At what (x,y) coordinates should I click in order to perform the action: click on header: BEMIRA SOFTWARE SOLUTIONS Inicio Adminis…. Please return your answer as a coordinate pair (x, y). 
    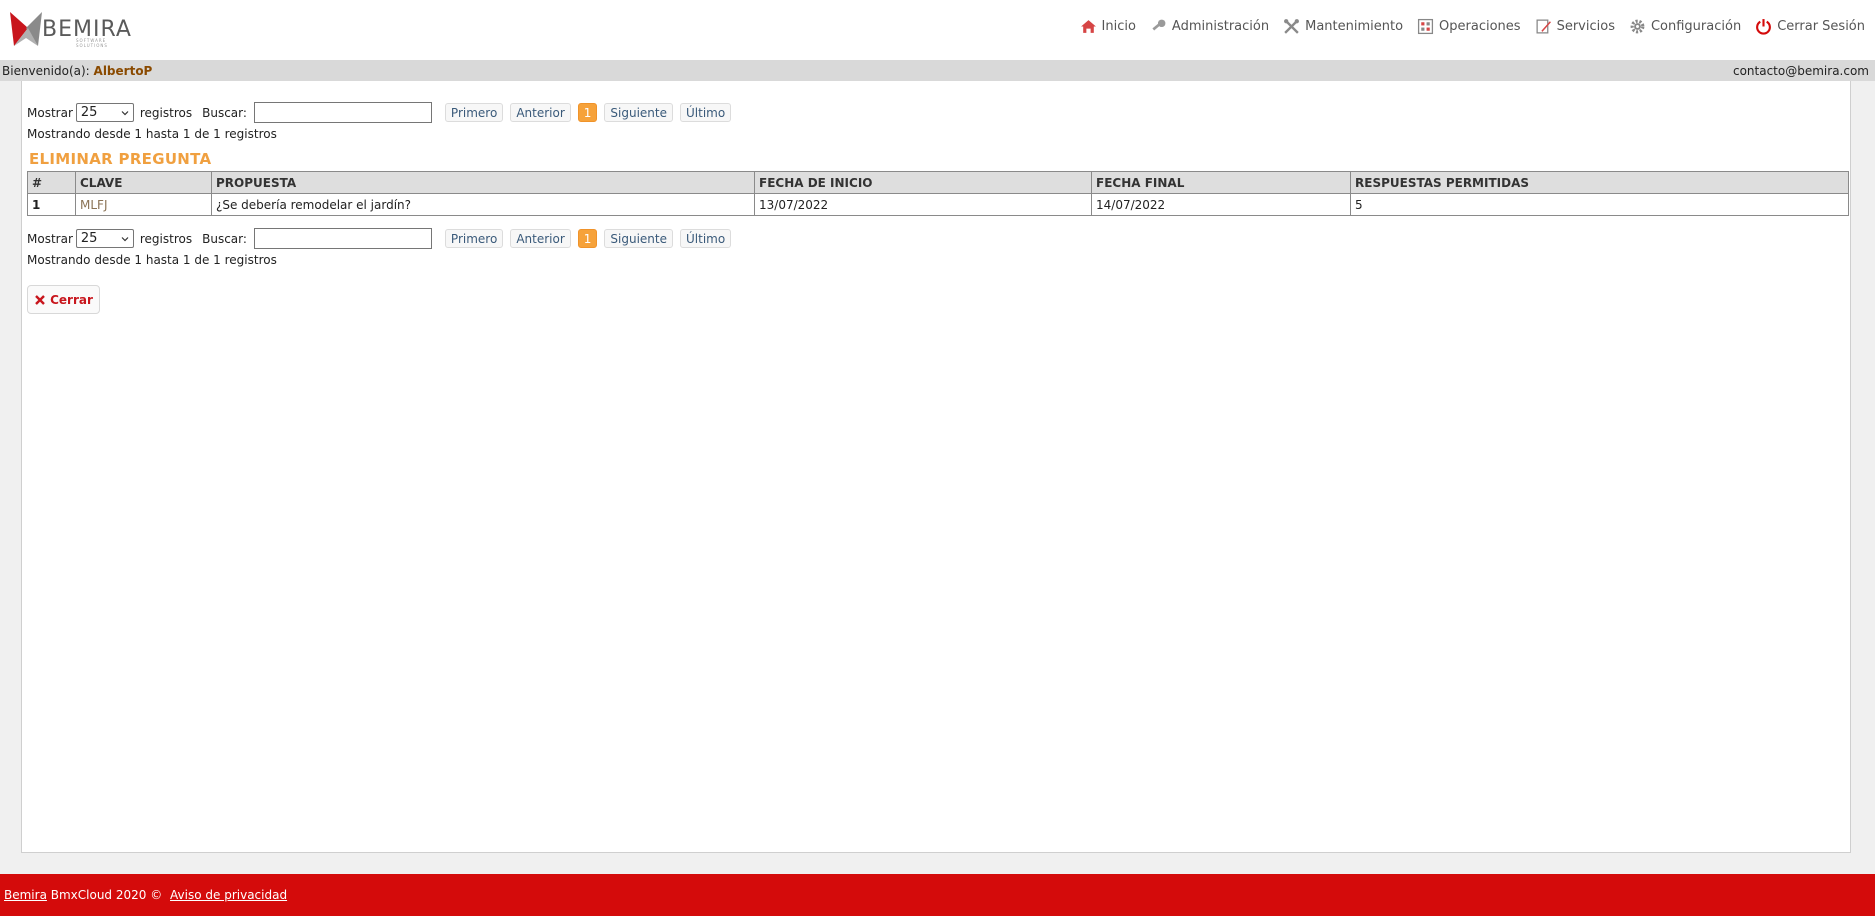
    Looking at the image, I should click on (937, 30).